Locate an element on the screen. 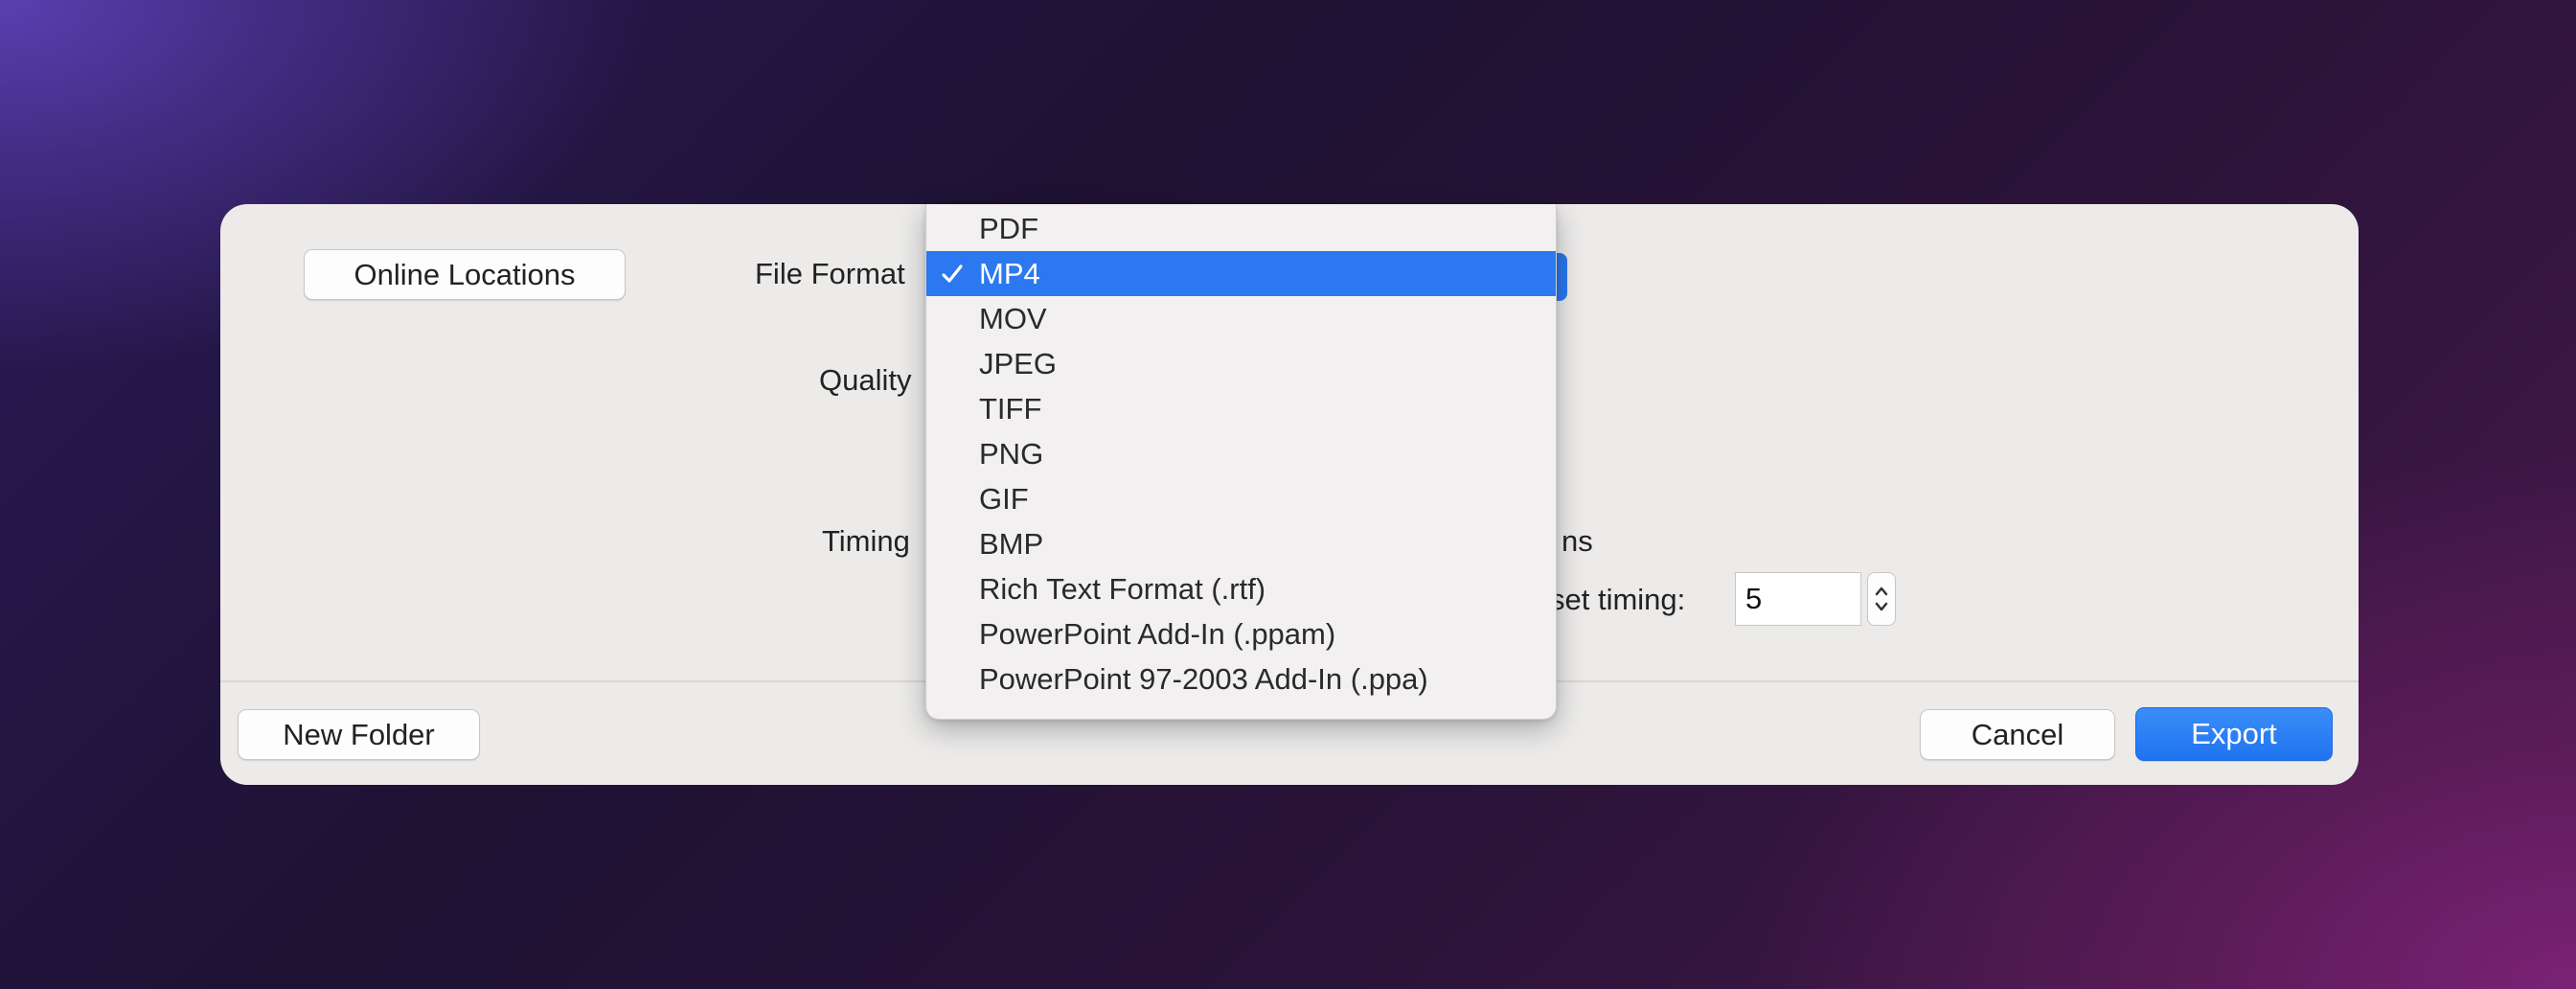 The height and width of the screenshot is (989, 2576). menu-item-label: PowerPoint Add-In (.ppam) is located at coordinates (1157, 633).